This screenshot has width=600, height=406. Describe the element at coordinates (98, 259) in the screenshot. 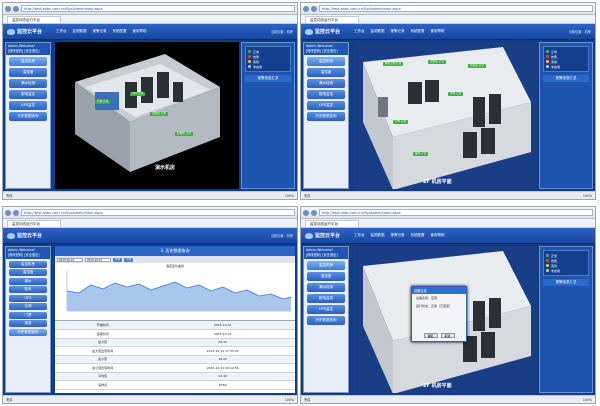

I see `end-date-input: 2015-10-31` at that location.